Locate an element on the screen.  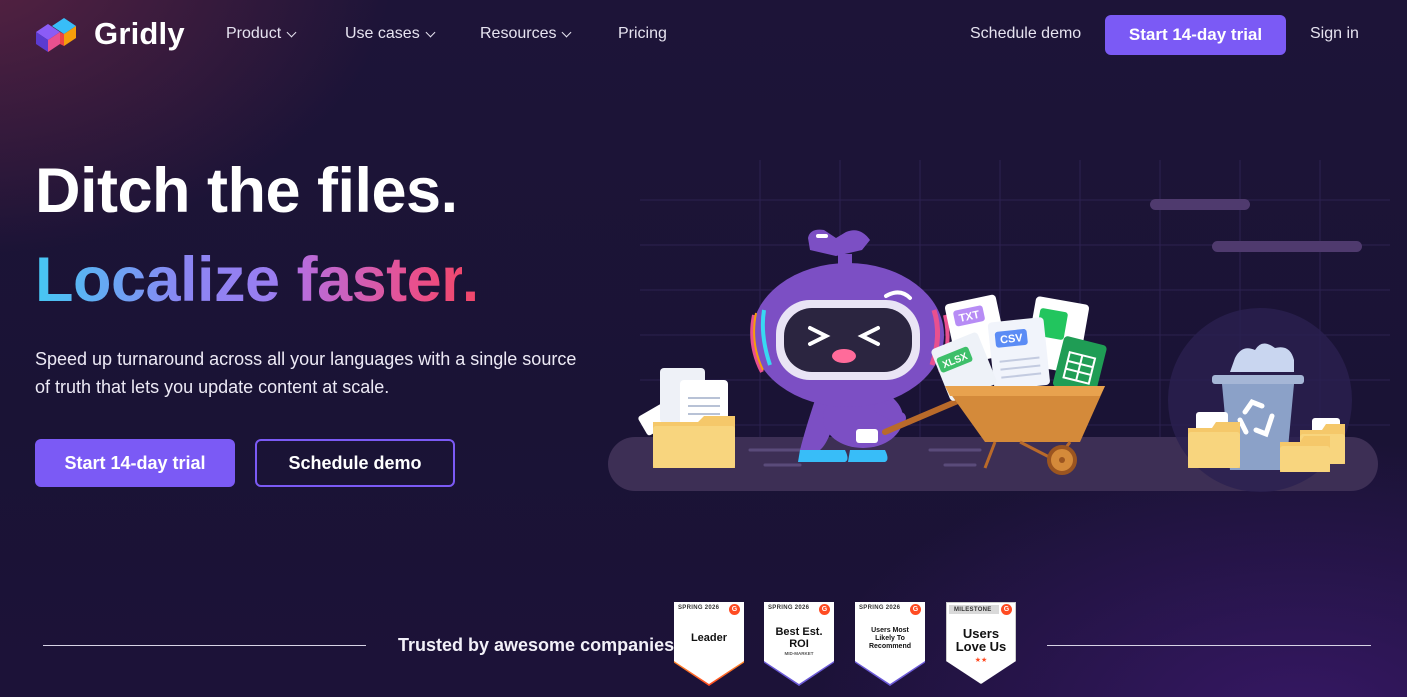
badge-season: MILESTONE is located at coordinates (973, 610).